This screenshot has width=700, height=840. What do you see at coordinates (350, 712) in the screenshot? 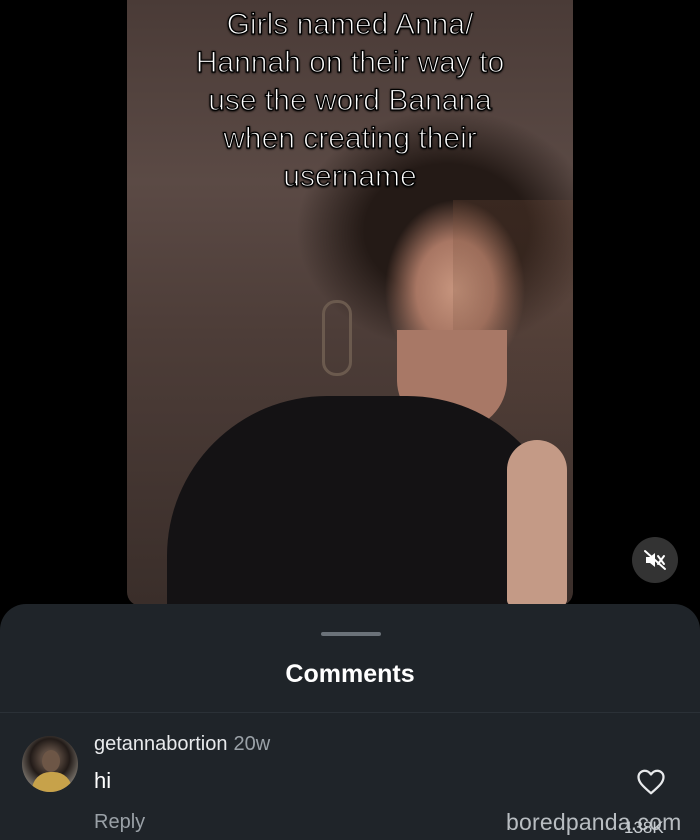
I see `divider` at bounding box center [350, 712].